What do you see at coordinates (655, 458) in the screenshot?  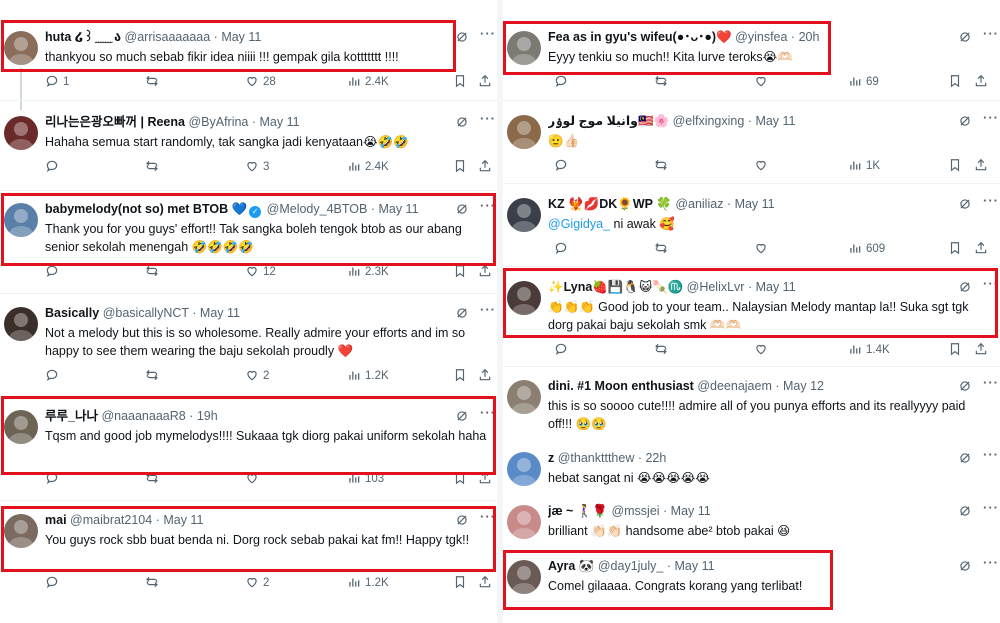 I see `tweet-timestamp: 22h` at bounding box center [655, 458].